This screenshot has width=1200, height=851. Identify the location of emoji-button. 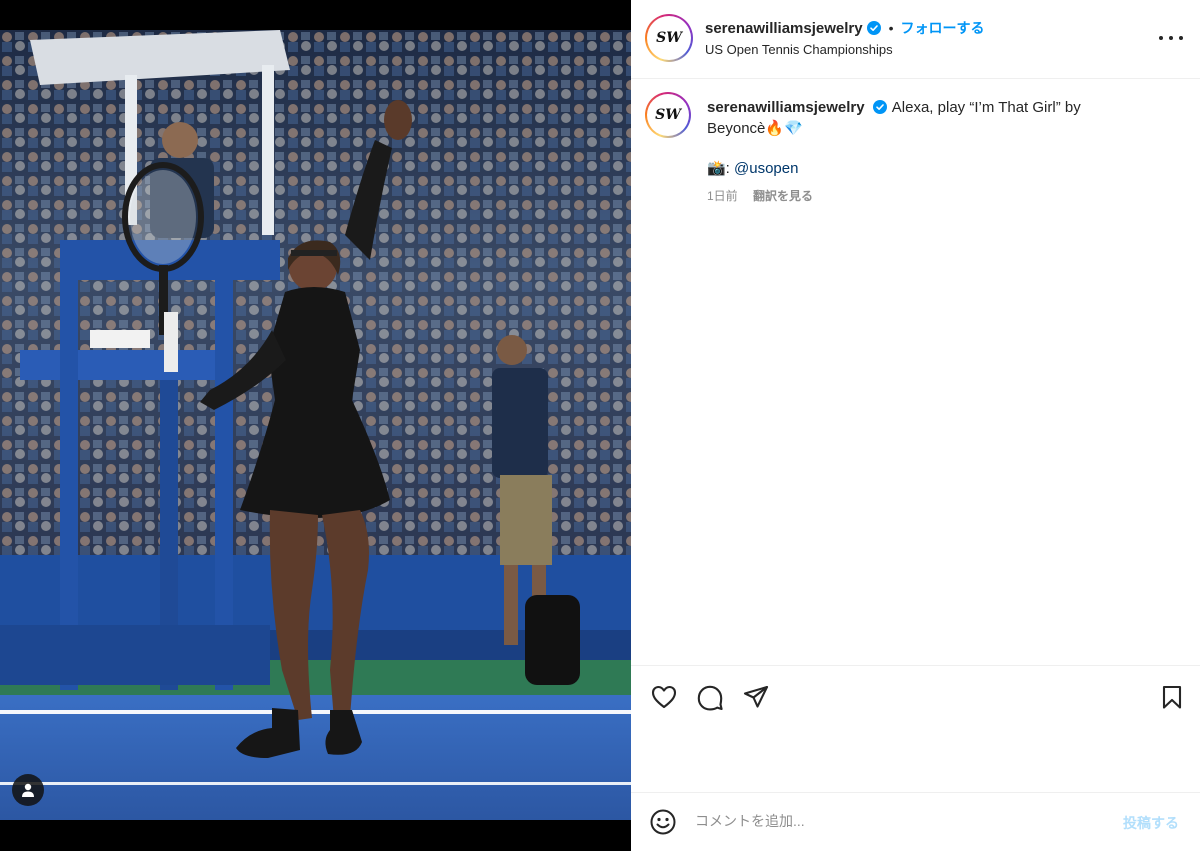
(663, 822).